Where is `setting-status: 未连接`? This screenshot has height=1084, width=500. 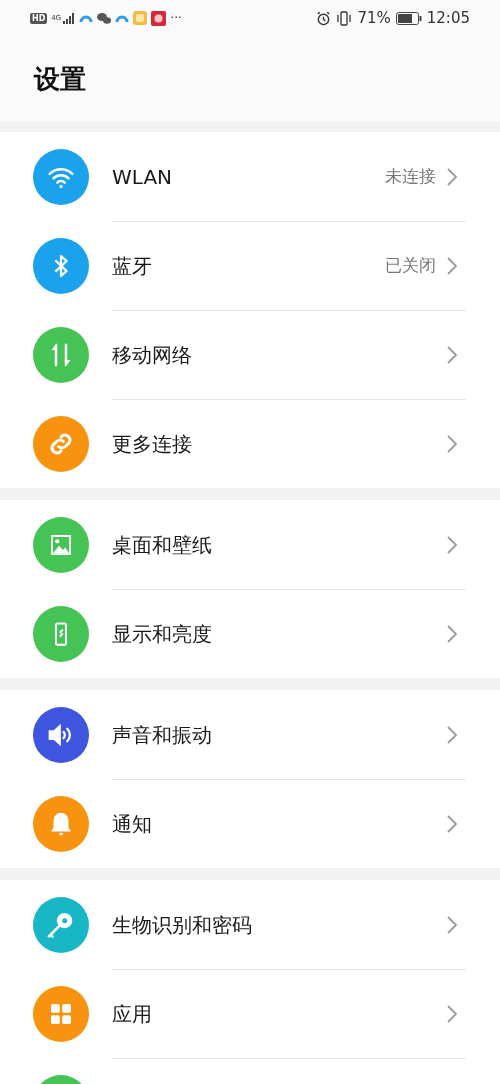
setting-status: 未连接 is located at coordinates (410, 176).